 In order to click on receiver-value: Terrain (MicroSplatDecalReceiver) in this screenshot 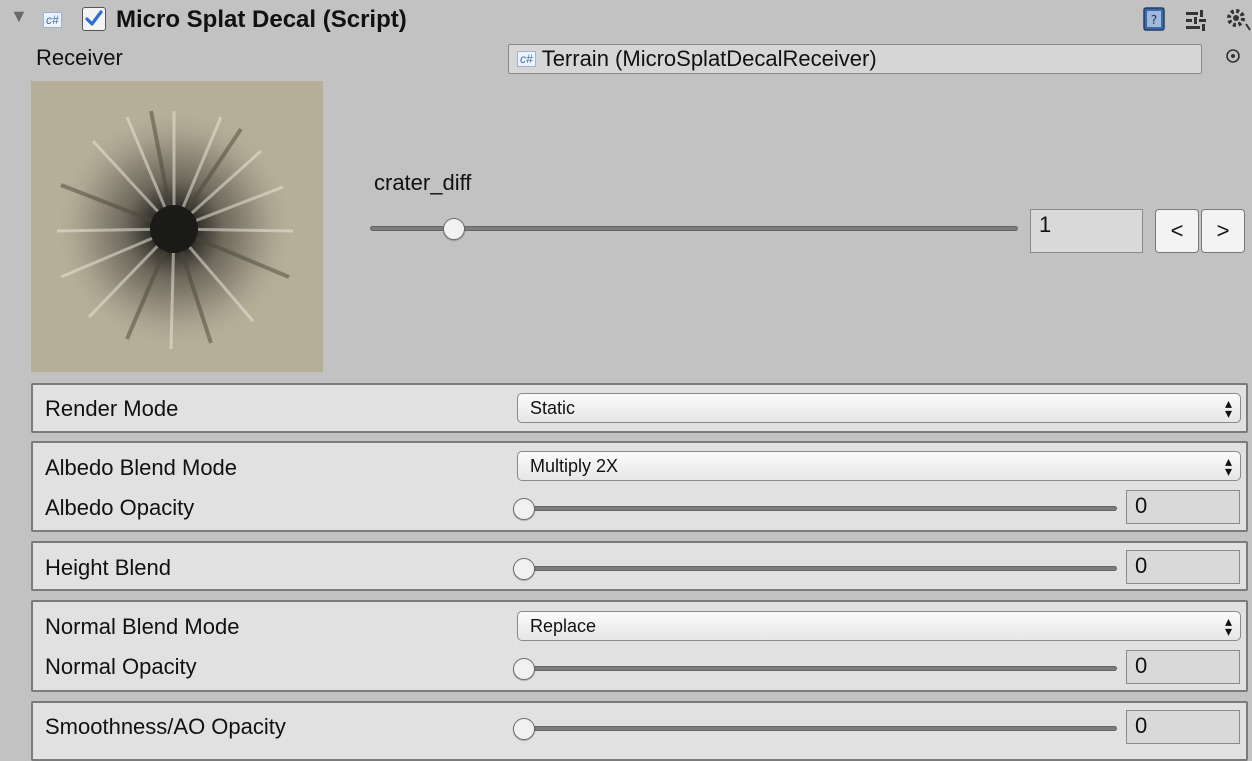, I will do `click(709, 58)`.